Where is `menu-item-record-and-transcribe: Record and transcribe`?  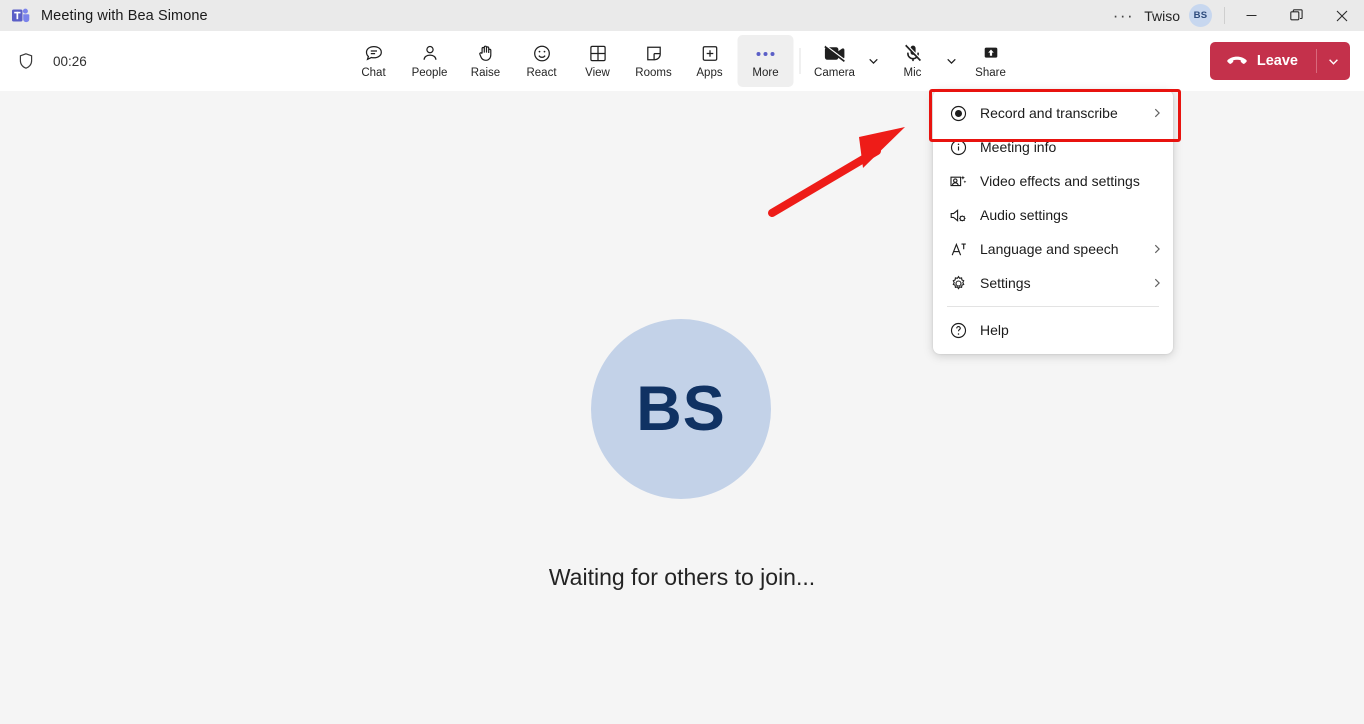 menu-item-record-and-transcribe: Record and transcribe is located at coordinates (1053, 113).